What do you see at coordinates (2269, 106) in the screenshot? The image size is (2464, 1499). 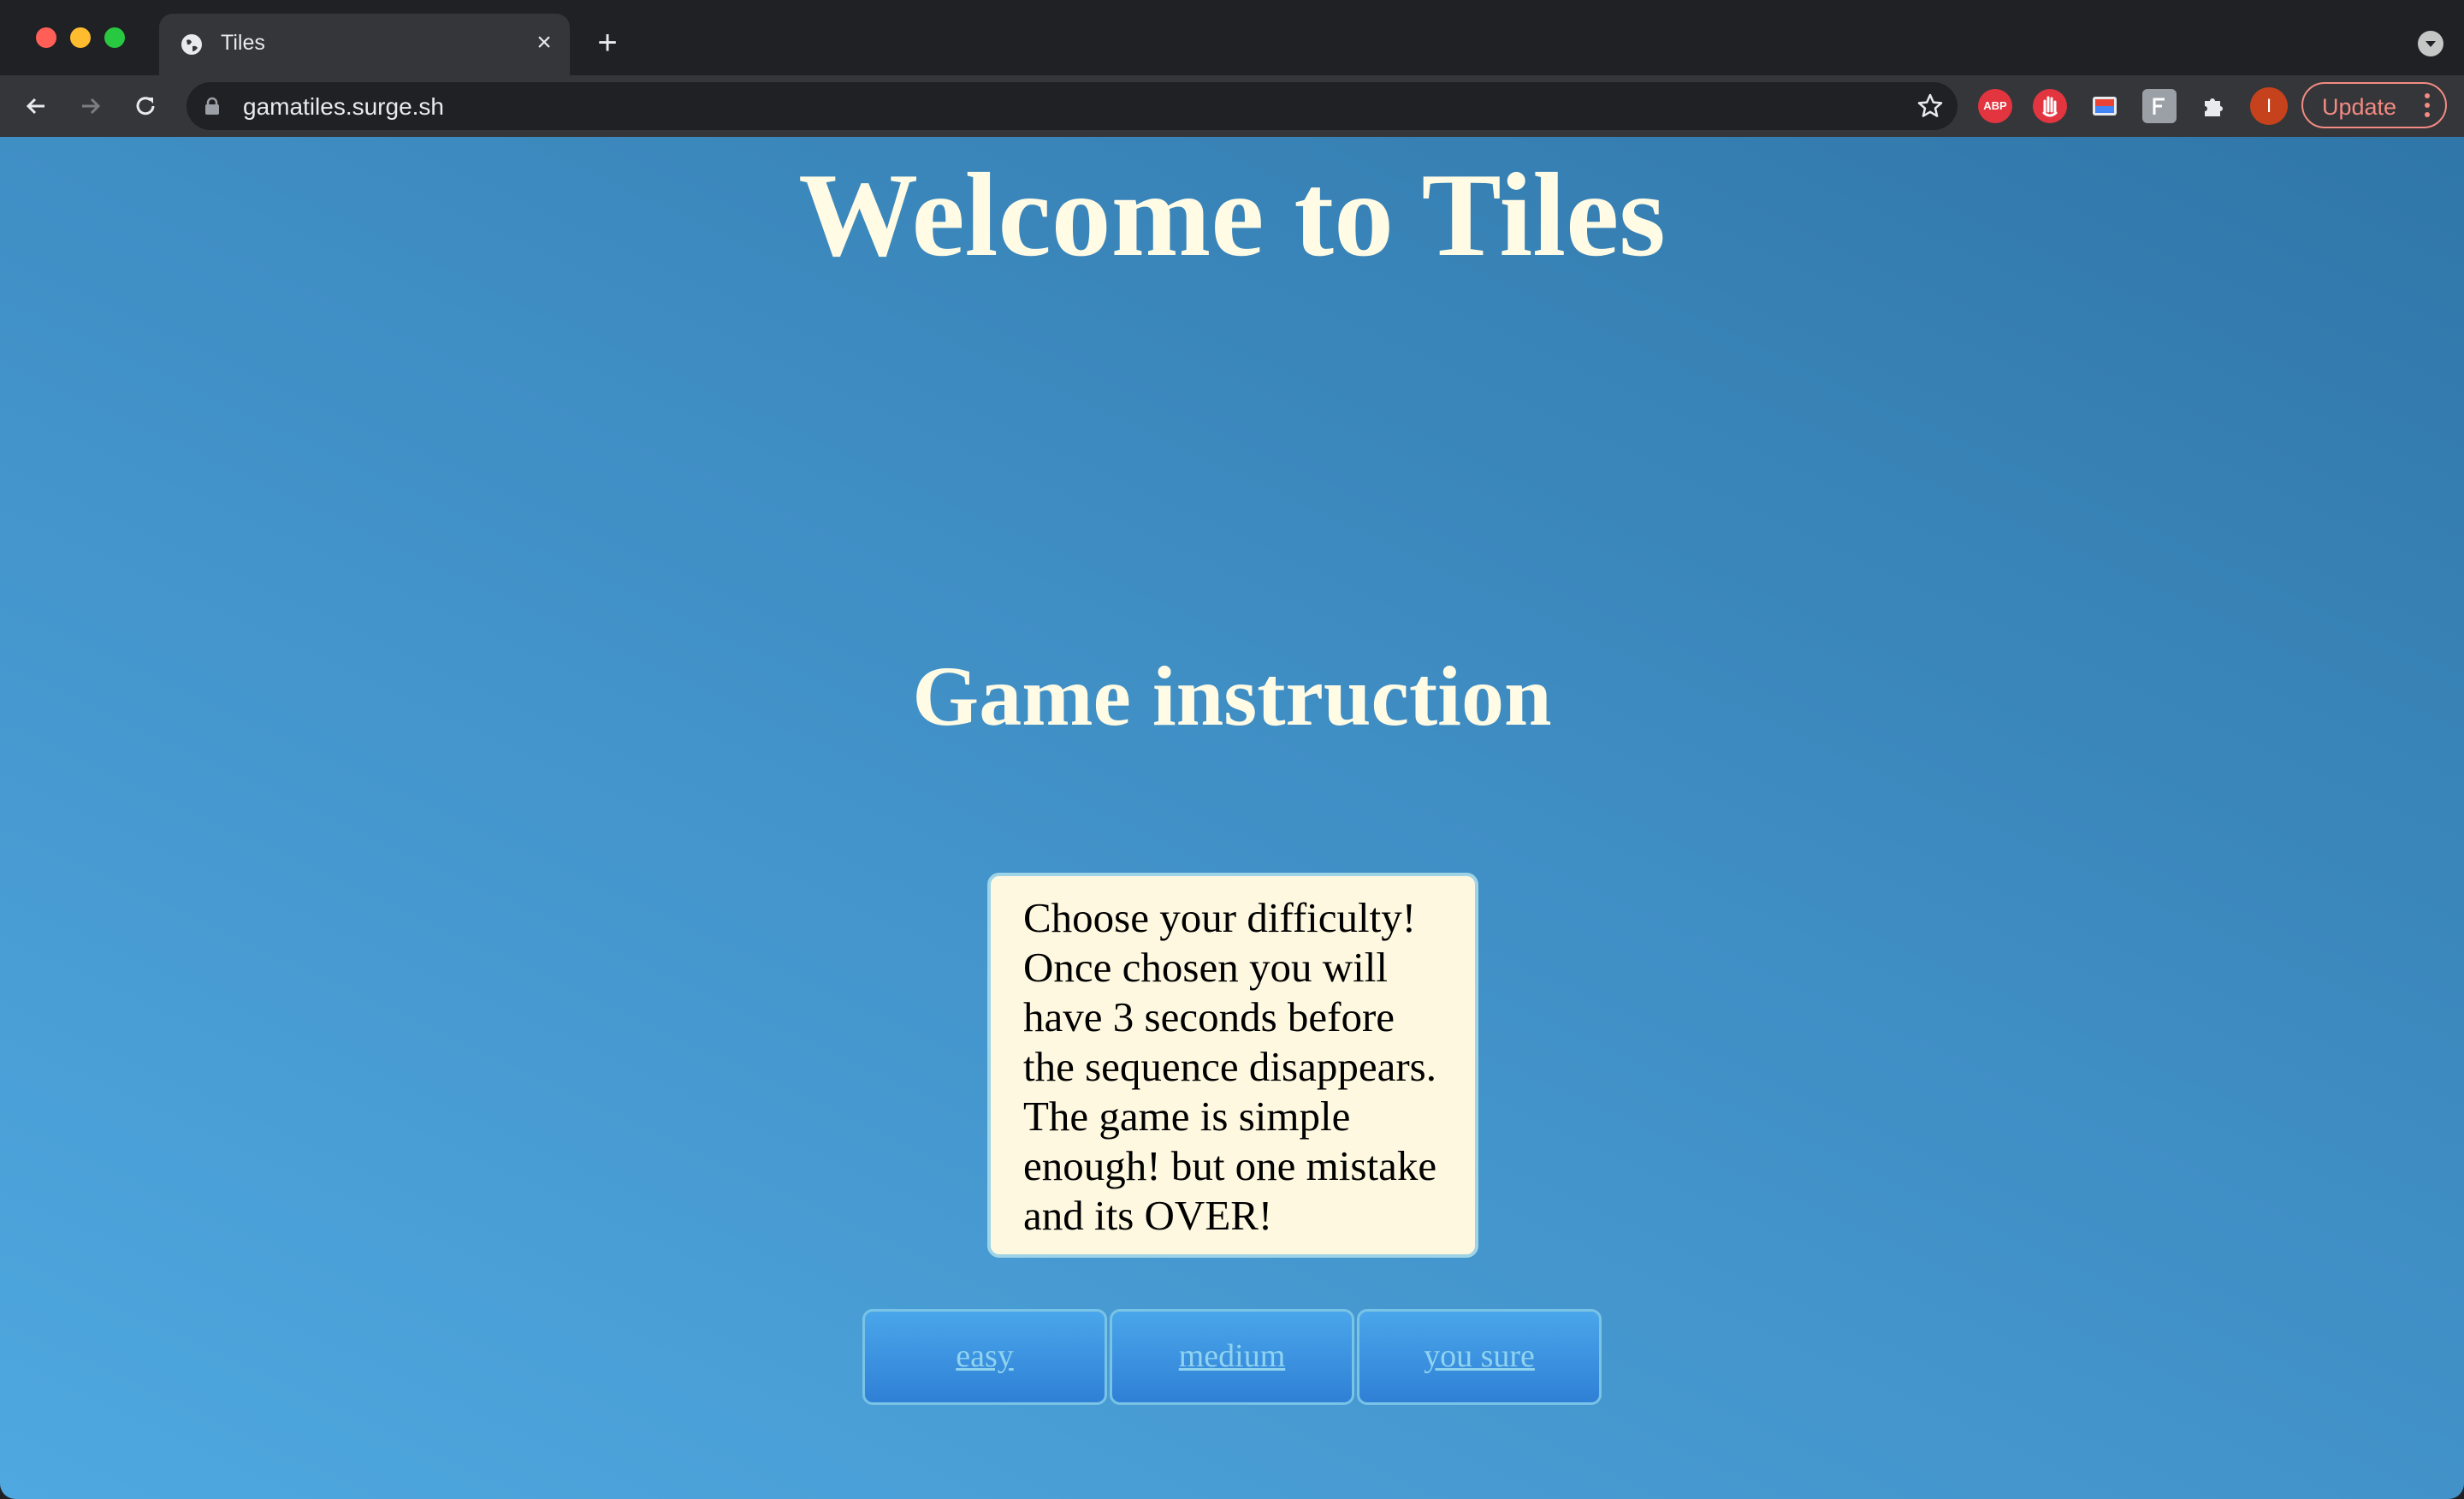 I see `profile-avatar: I` at bounding box center [2269, 106].